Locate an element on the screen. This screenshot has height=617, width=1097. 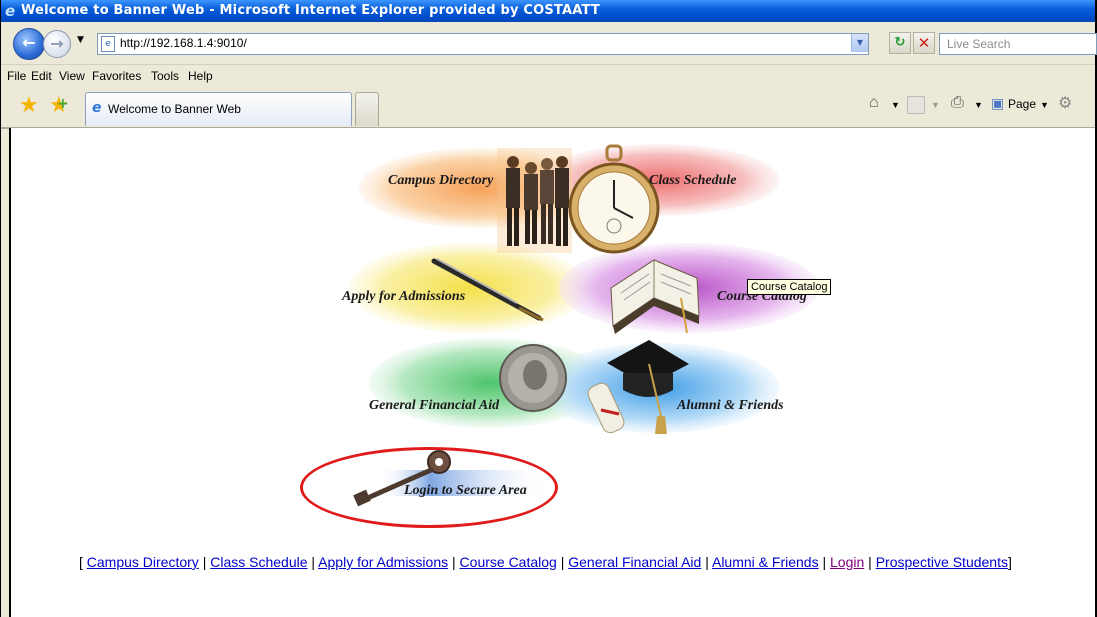
general-financial-aid-link: General Financial Aid is located at coordinates (434, 406).